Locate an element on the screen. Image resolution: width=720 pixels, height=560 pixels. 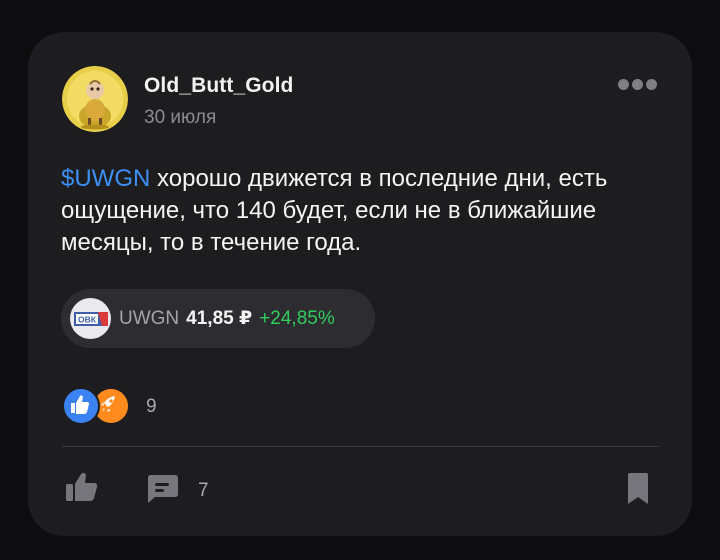
comment-button is located at coordinates (163, 489).